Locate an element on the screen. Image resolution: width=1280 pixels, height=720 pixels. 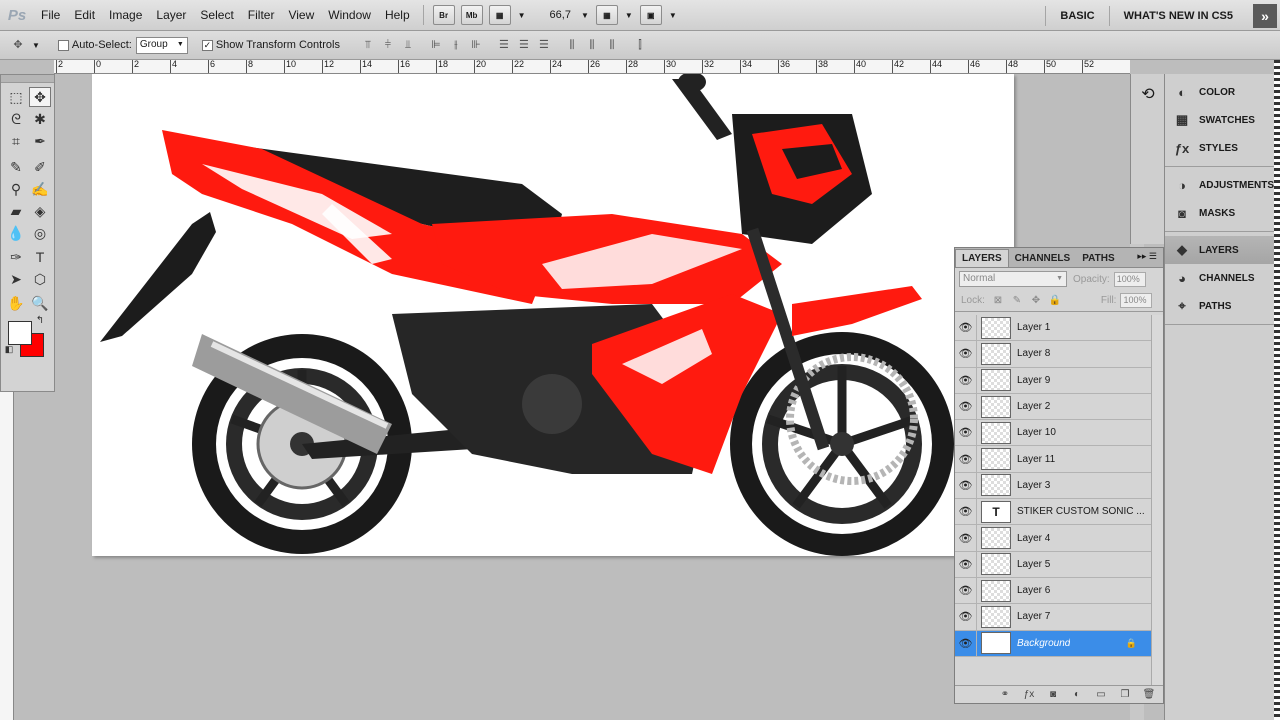
link-layers-icon: ⚭ is located at coordinates (1005, 694).